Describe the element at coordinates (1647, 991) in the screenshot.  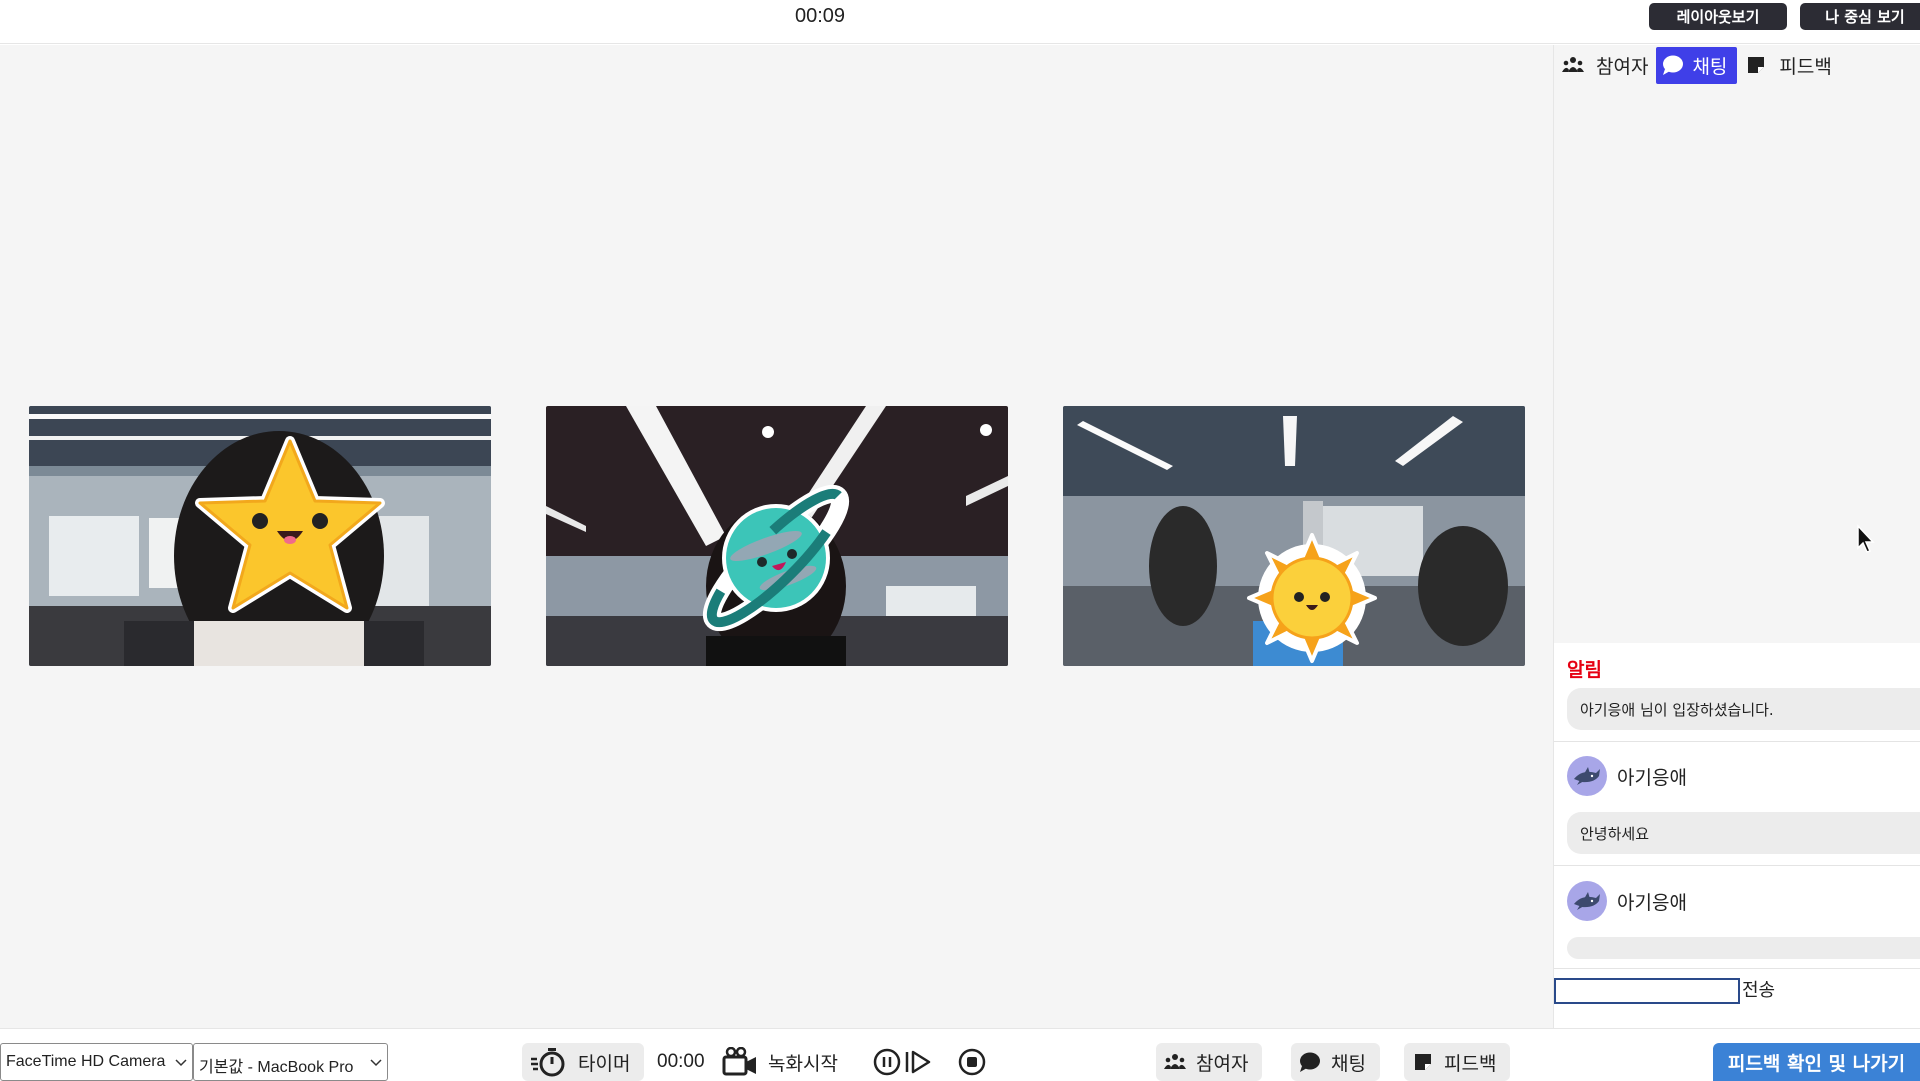
I see `chat-input` at that location.